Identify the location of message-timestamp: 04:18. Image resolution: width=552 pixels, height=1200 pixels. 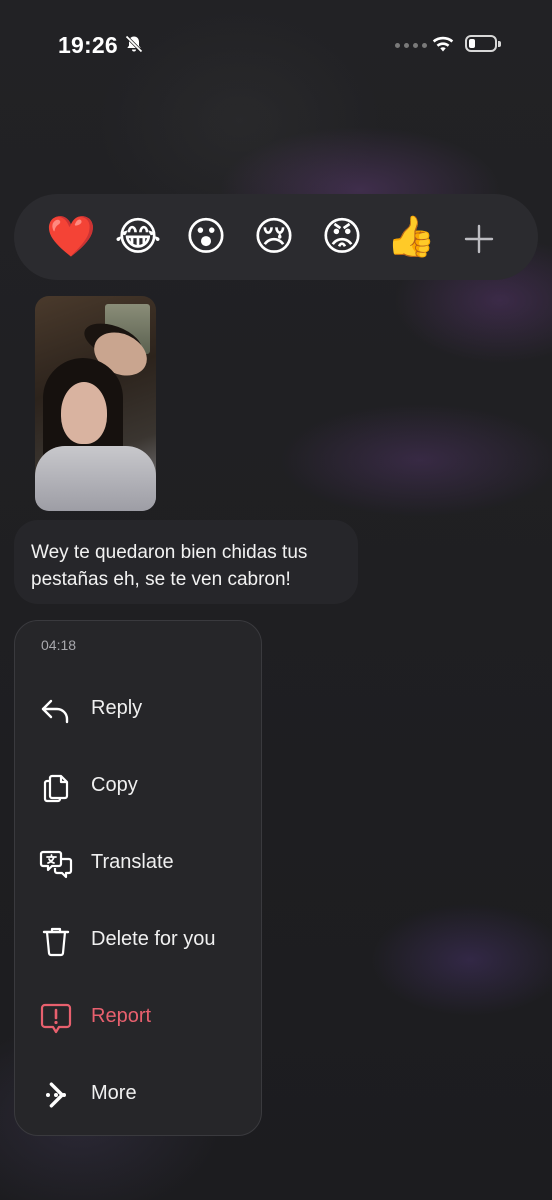
(59, 645).